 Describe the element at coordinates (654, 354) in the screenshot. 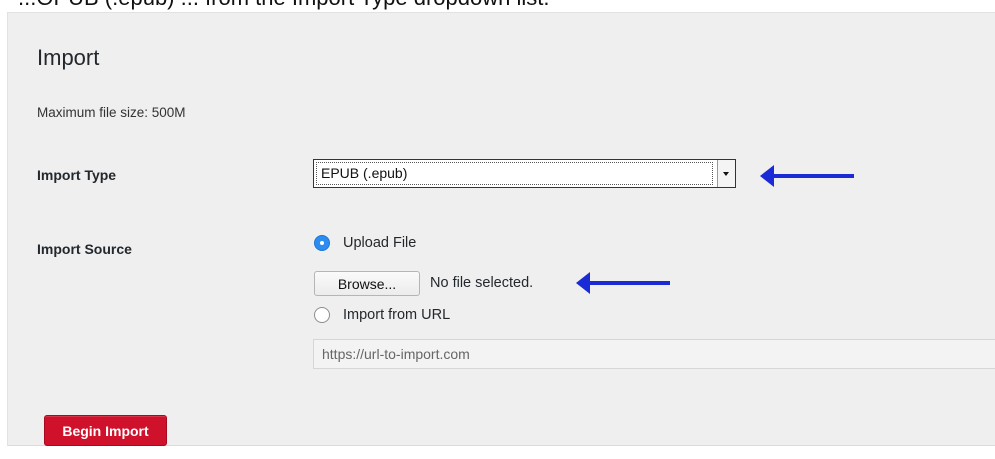

I see `import-url-input` at that location.